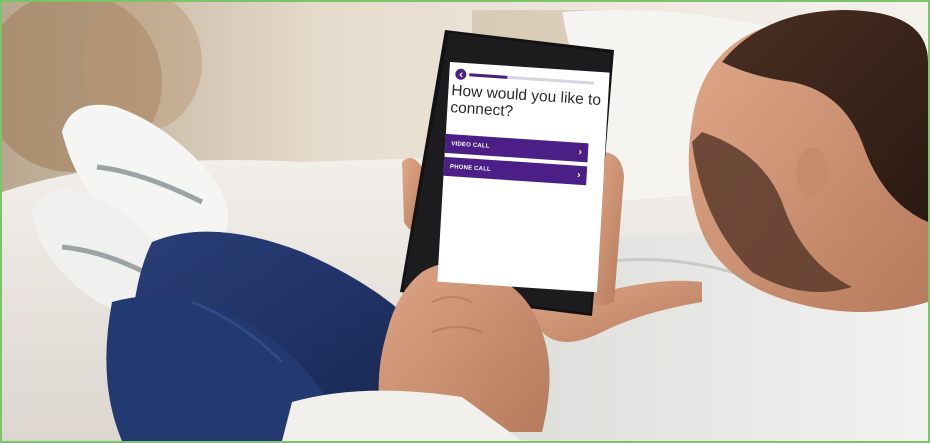 This screenshot has width=930, height=443. Describe the element at coordinates (470, 145) in the screenshot. I see `video-call-label: VIDEO CALL` at that location.